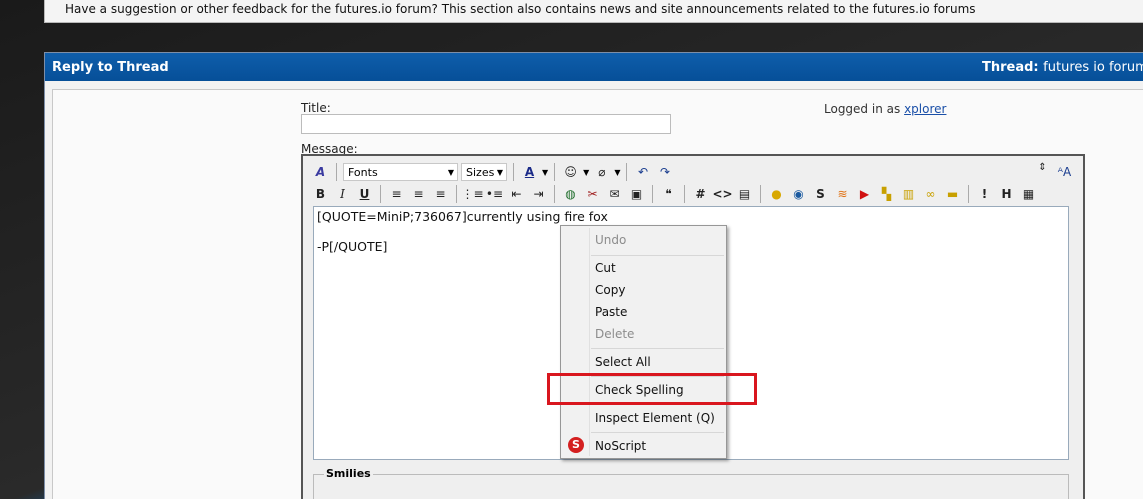 Image resolution: width=1143 pixels, height=499 pixels. Describe the element at coordinates (486, 124) in the screenshot. I see `title-input` at that location.